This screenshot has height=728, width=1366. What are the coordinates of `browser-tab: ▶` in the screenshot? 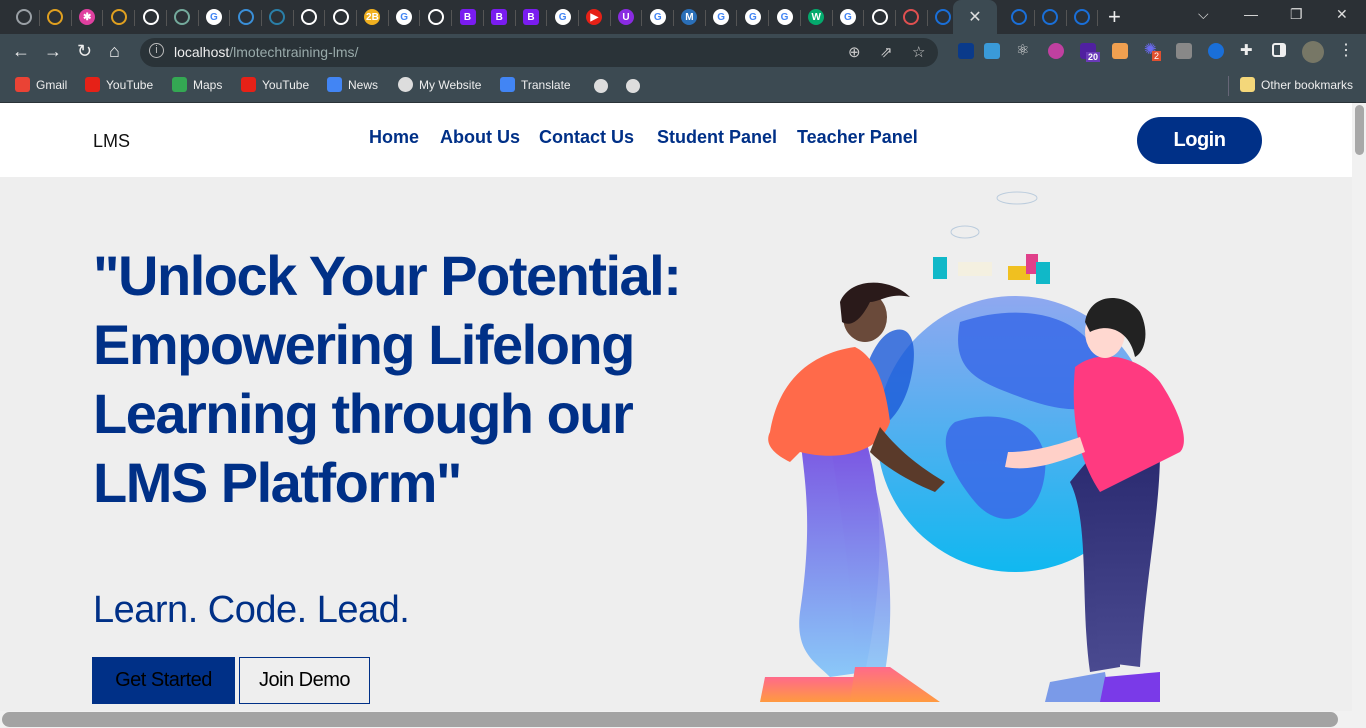 It's located at (595, 17).